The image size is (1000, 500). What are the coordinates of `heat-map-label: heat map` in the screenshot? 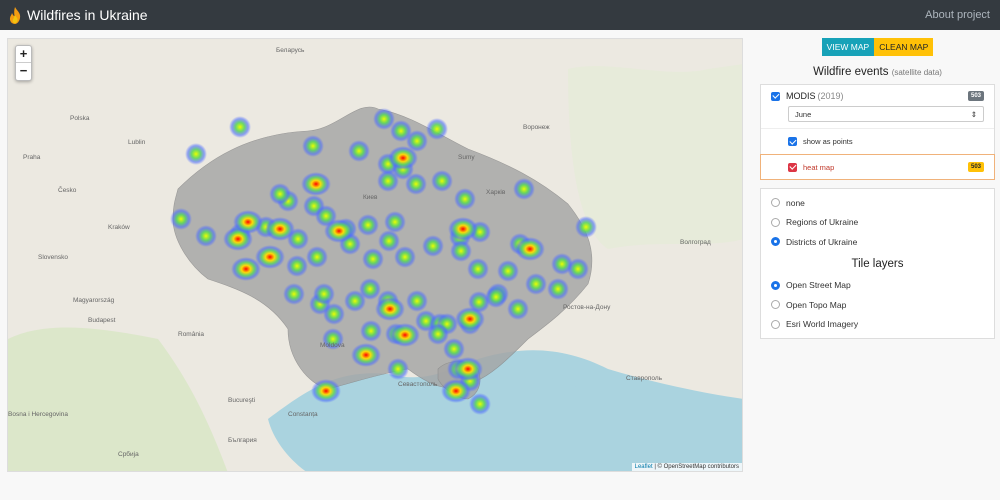 It's located at (819, 167).